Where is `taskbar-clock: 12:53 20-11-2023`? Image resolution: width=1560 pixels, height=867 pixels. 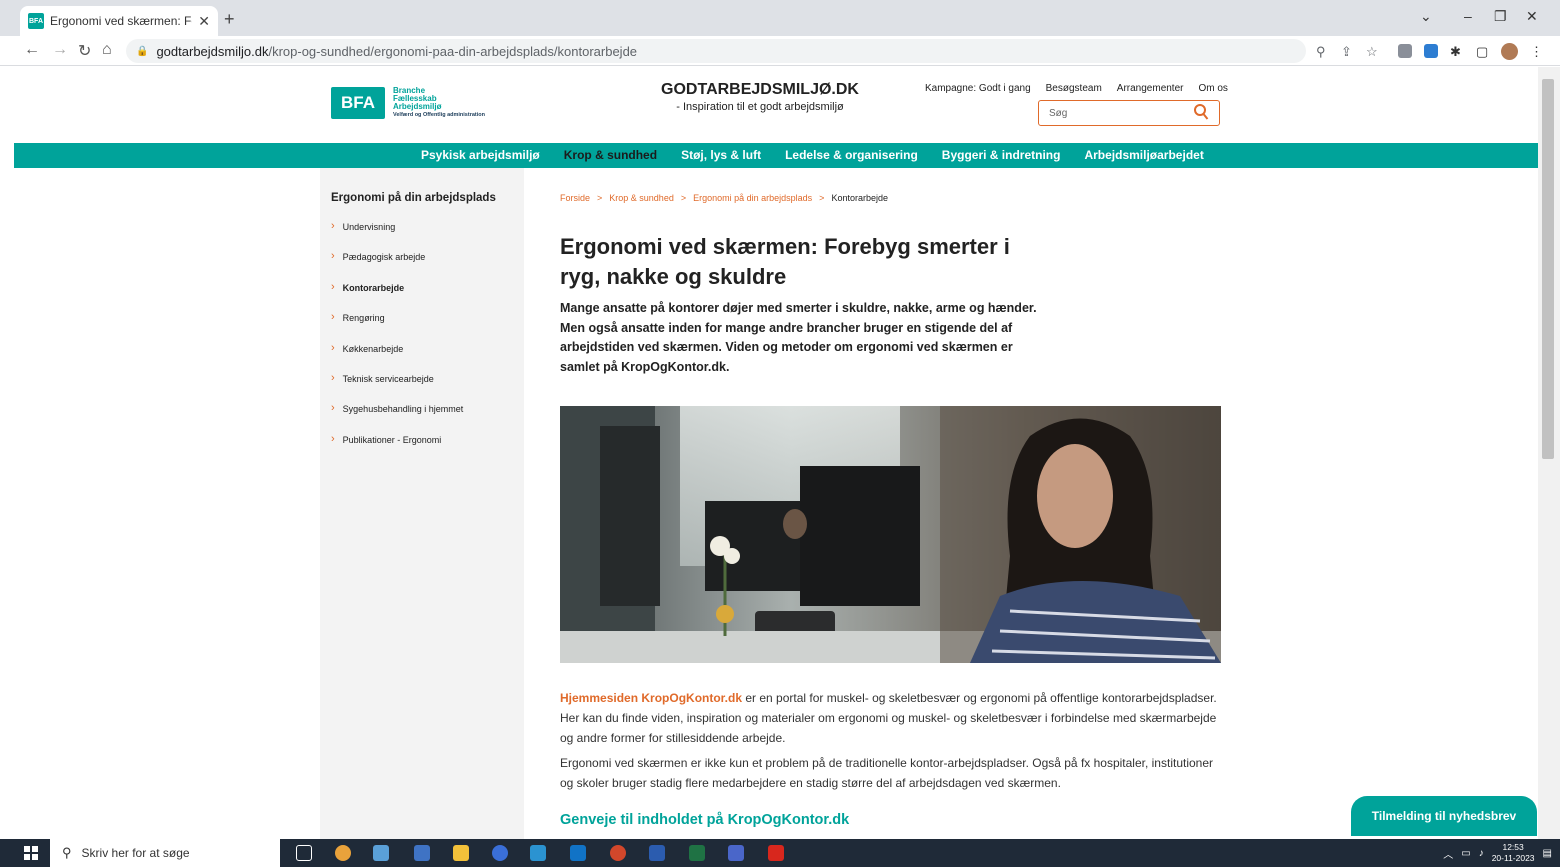
taskbar-clock: 12:53 20-11-2023 is located at coordinates (1513, 853).